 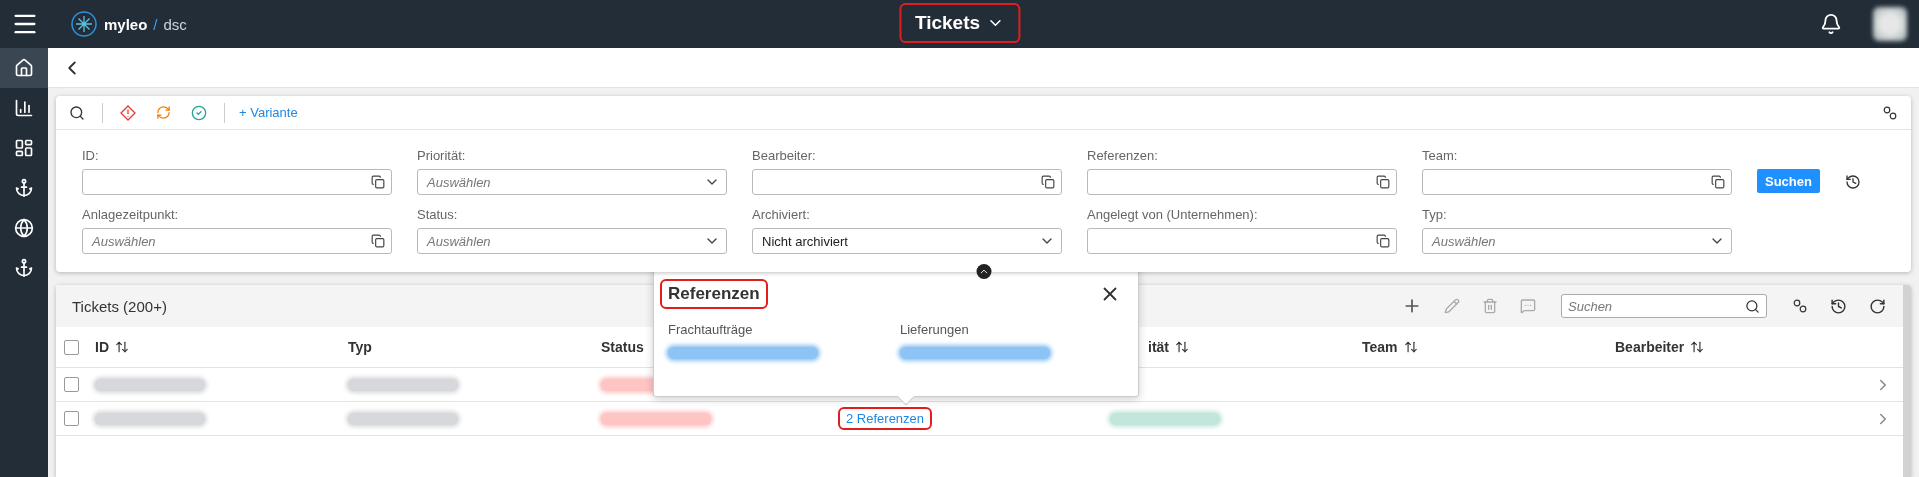 I want to click on page-title-dropdown: Tickets, so click(x=959, y=23).